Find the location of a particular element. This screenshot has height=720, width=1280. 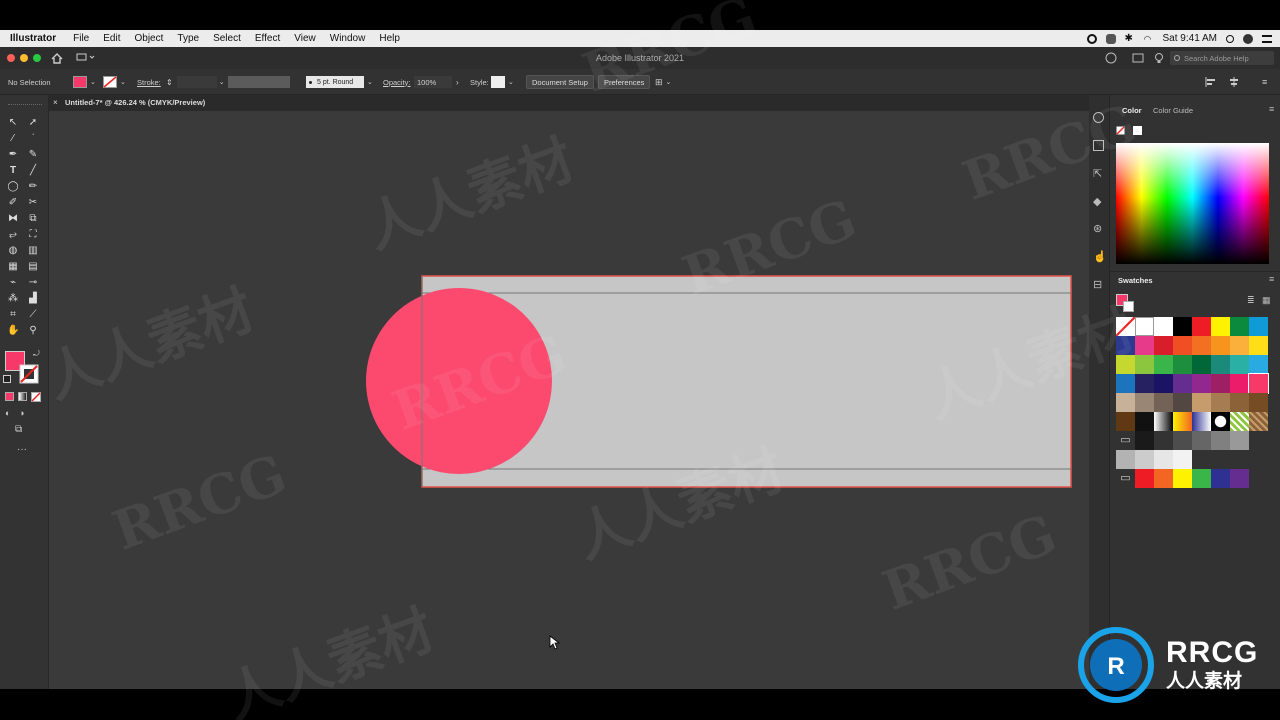

stroke-label: Stroke: is located at coordinates (149, 82).